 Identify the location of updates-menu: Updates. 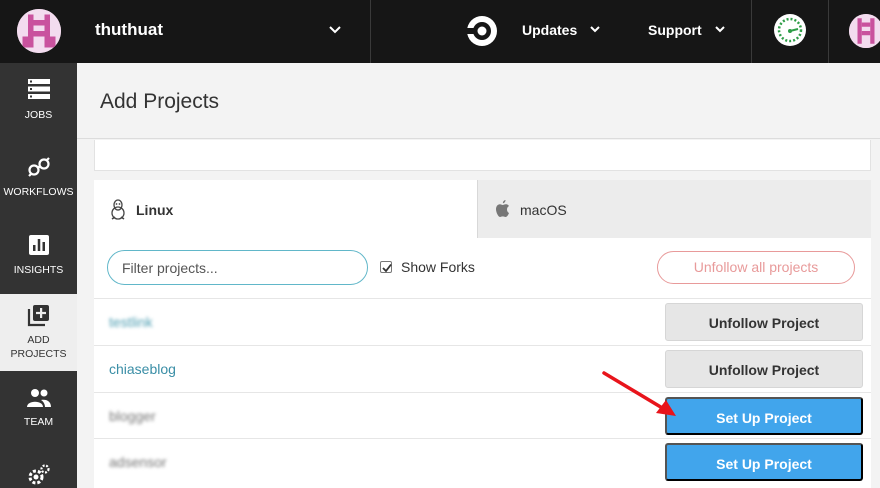
(549, 30).